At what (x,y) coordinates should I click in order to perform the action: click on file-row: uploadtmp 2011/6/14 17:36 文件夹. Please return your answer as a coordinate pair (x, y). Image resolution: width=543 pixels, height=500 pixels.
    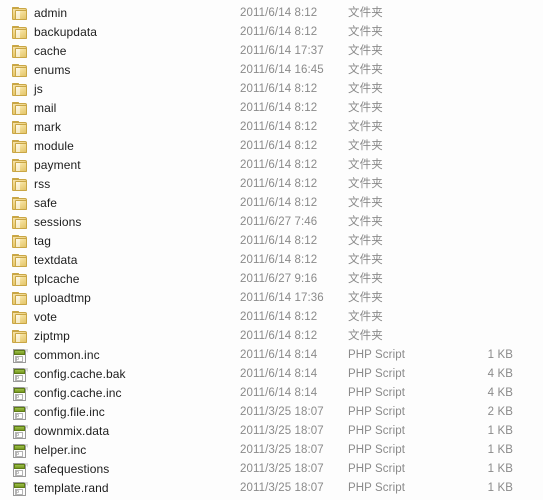
    Looking at the image, I should click on (271, 298).